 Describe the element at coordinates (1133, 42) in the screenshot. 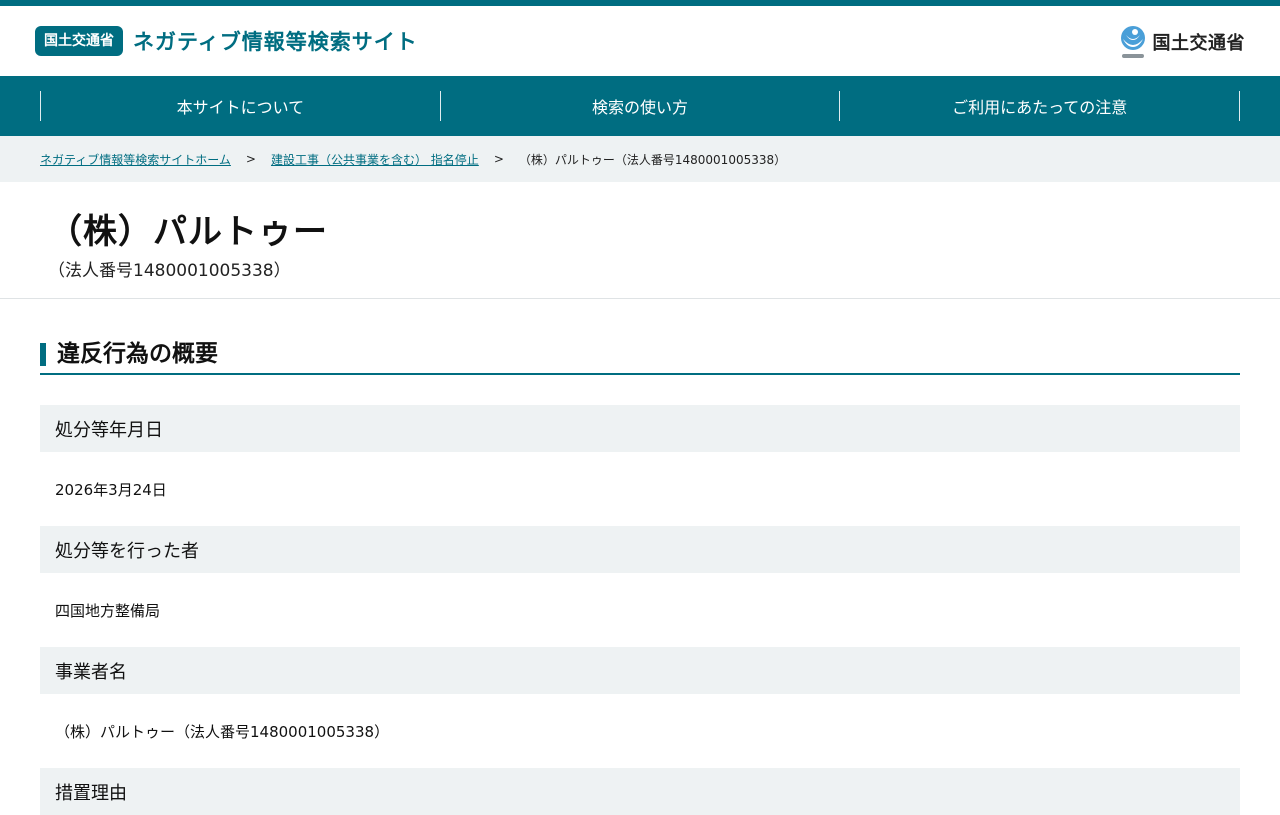

I see `ministry-emblem-icon` at that location.